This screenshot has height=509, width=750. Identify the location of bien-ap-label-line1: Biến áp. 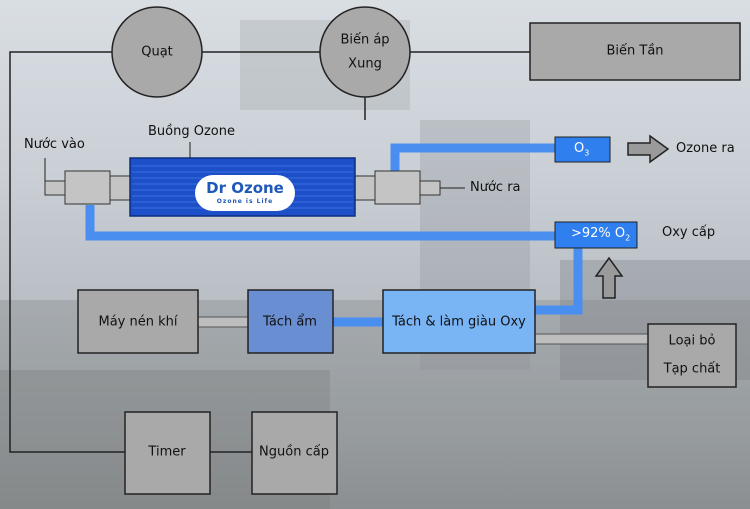
(365, 40).